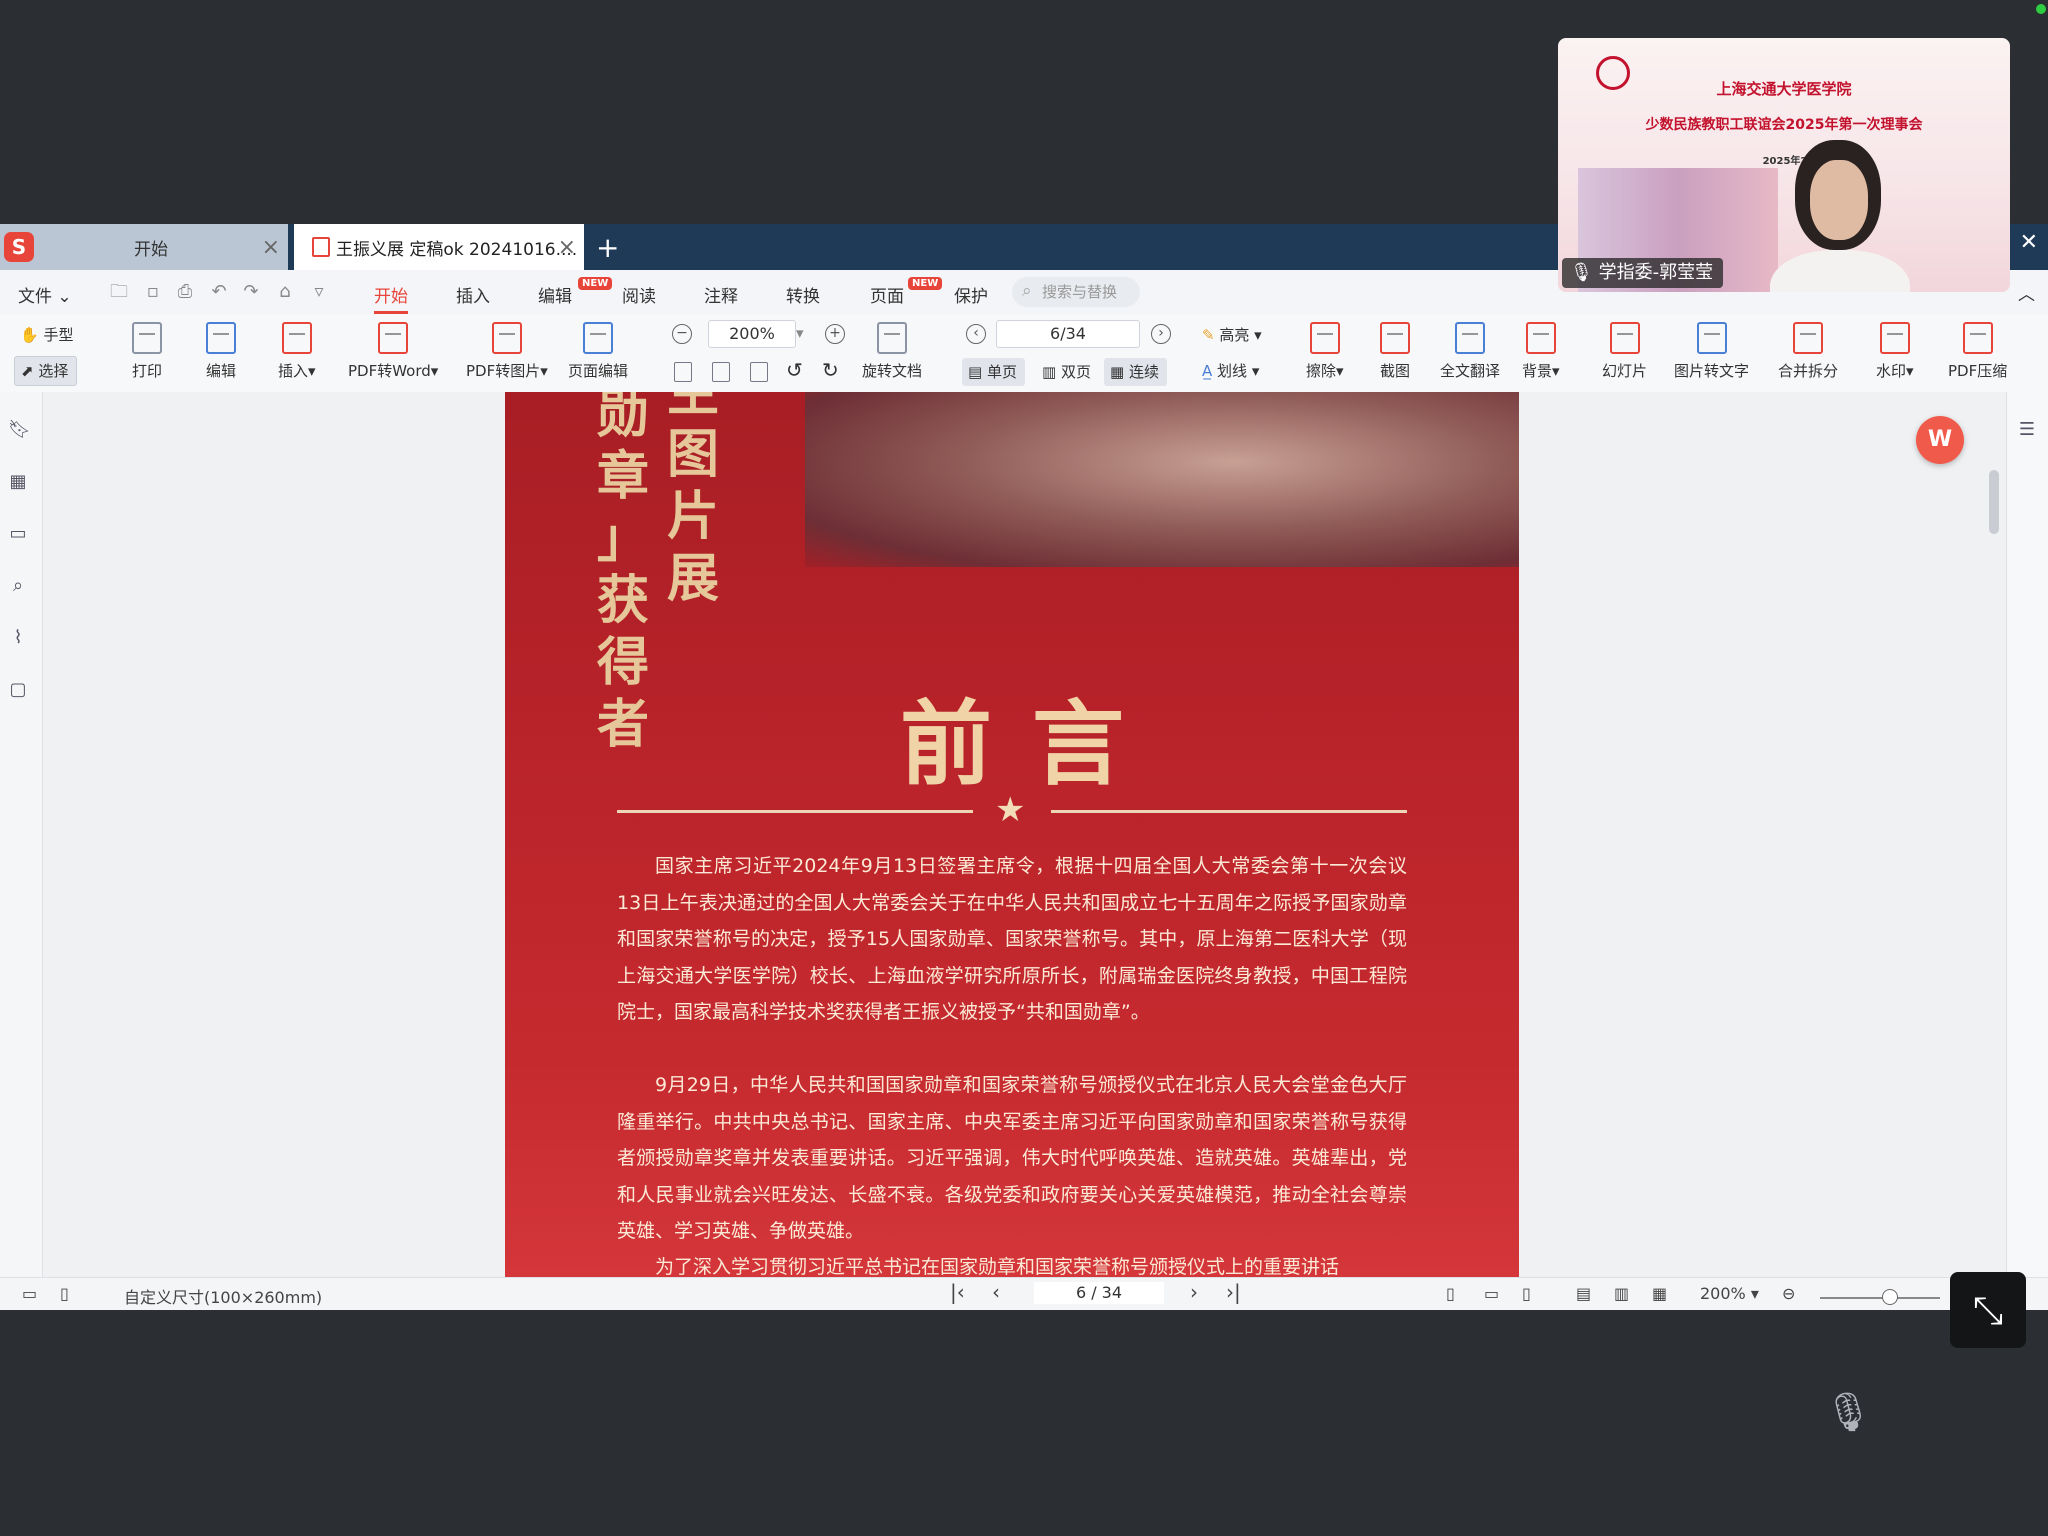 The width and height of the screenshot is (2048, 1536). Describe the element at coordinates (803, 294) in the screenshot. I see `menu-convert: 转换` at that location.